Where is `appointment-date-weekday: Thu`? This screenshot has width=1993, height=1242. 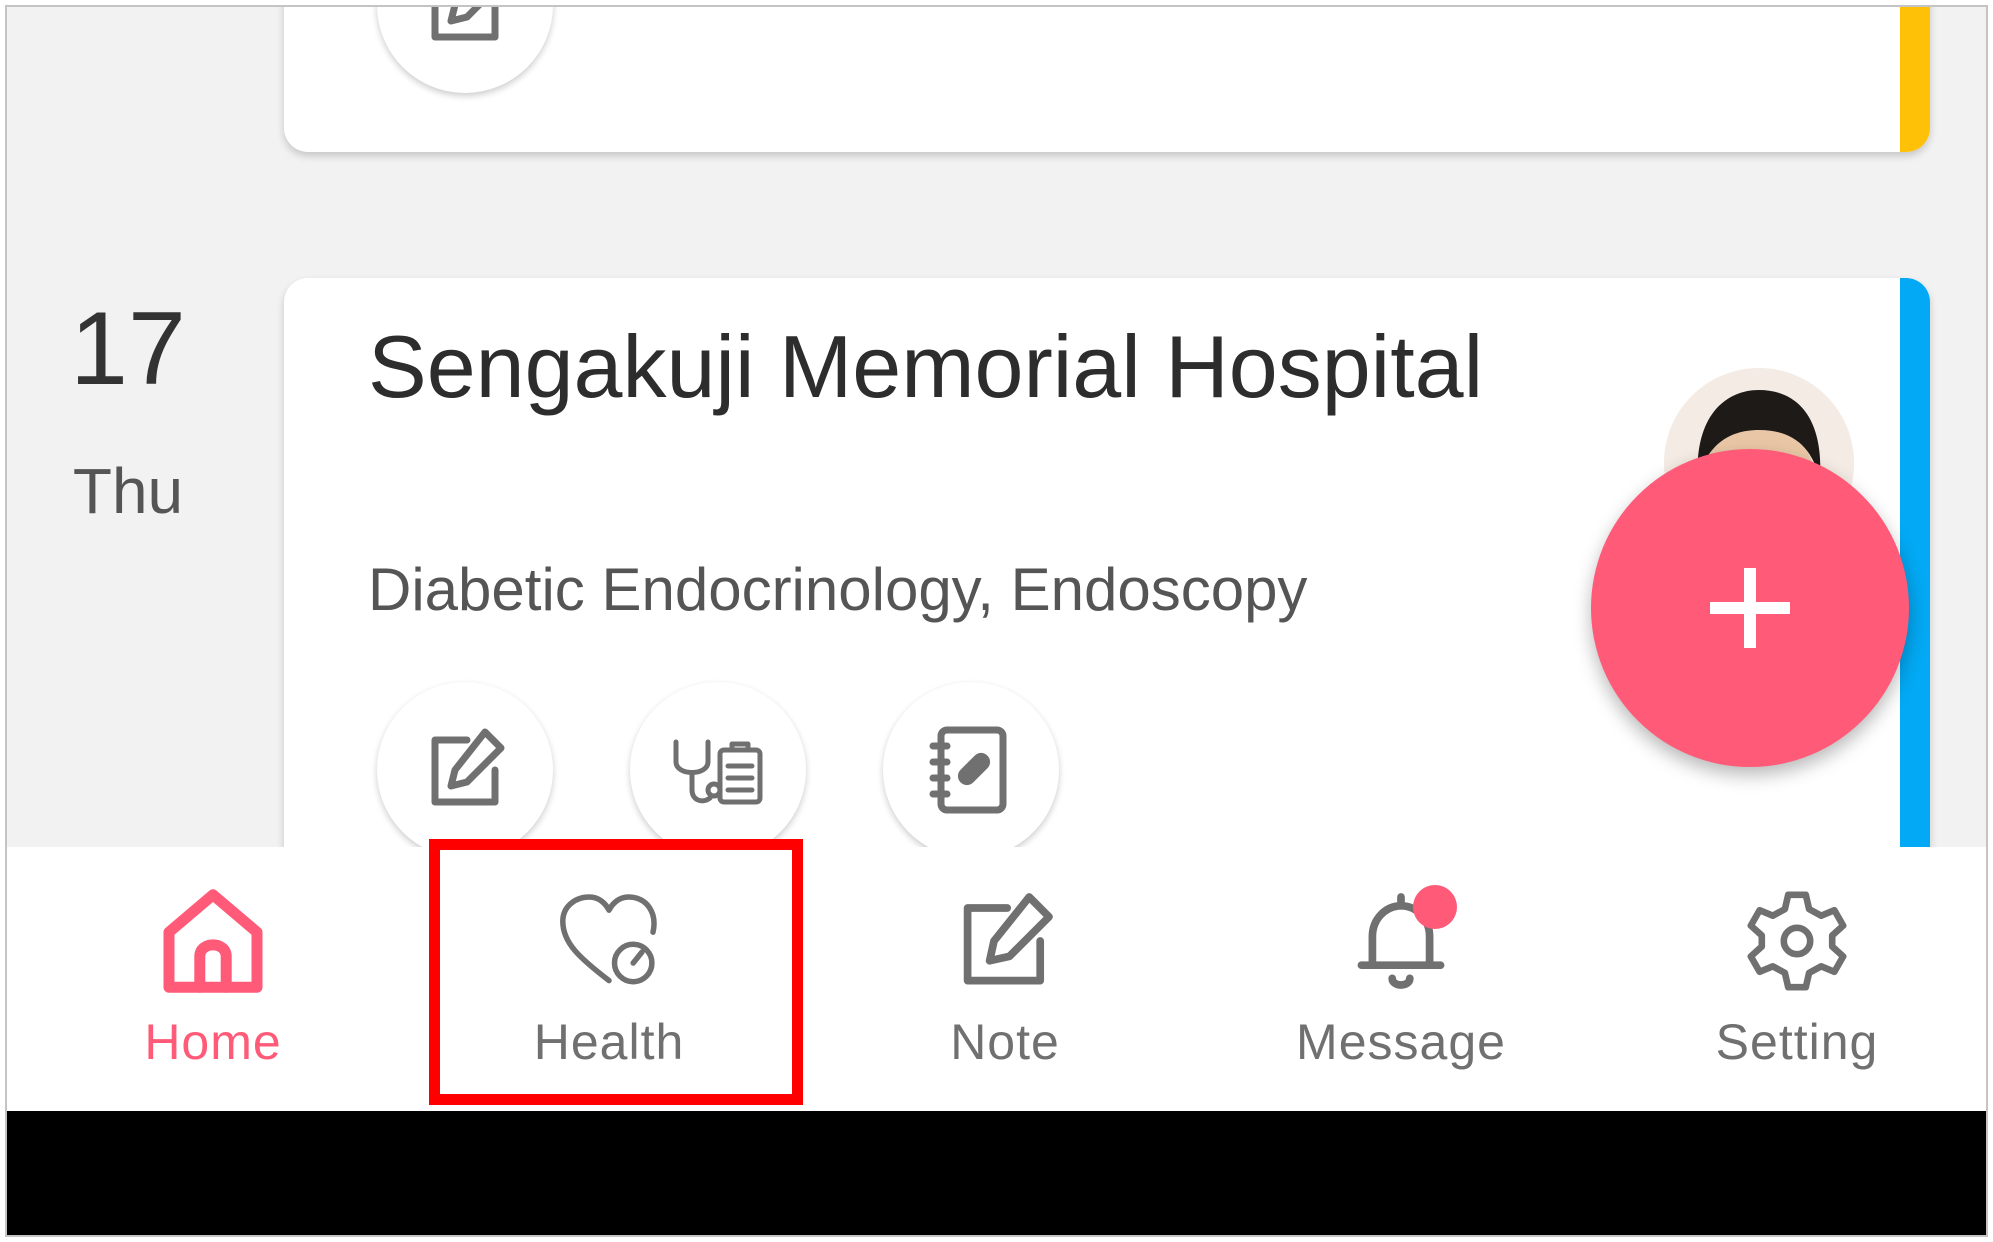
appointment-date-weekday: Thu is located at coordinates (128, 491).